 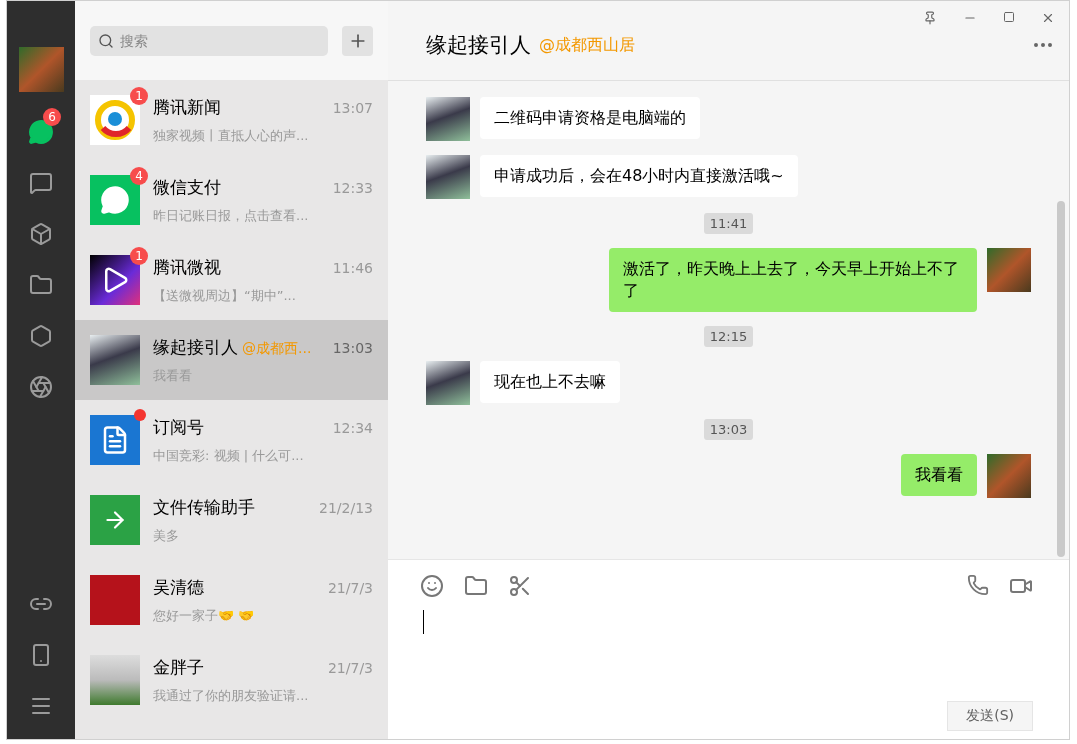 What do you see at coordinates (352, 187) in the screenshot?
I see `chat-time: 12:33` at bounding box center [352, 187].